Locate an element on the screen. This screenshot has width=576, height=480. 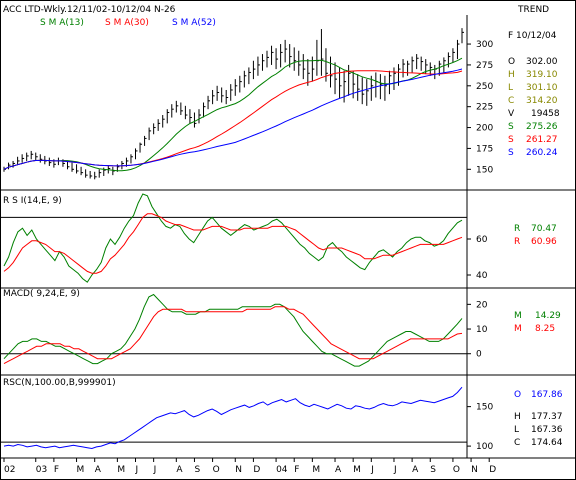
y-tick-label: 0 is located at coordinates (479, 355).